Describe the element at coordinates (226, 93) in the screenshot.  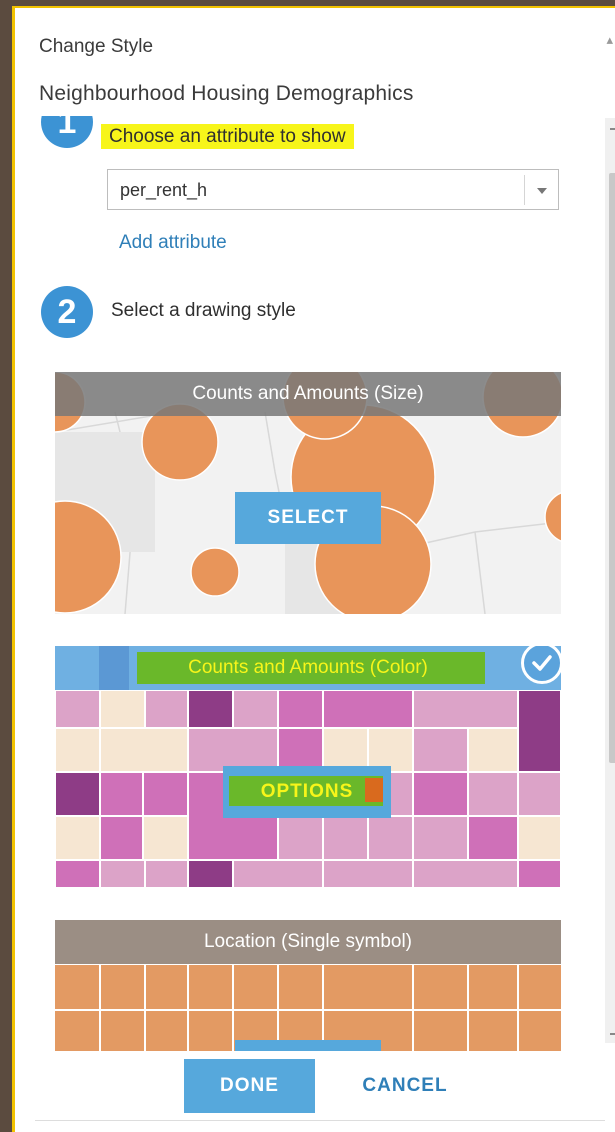
I see `layer-name: Neighbourhood Housing Demographics` at that location.